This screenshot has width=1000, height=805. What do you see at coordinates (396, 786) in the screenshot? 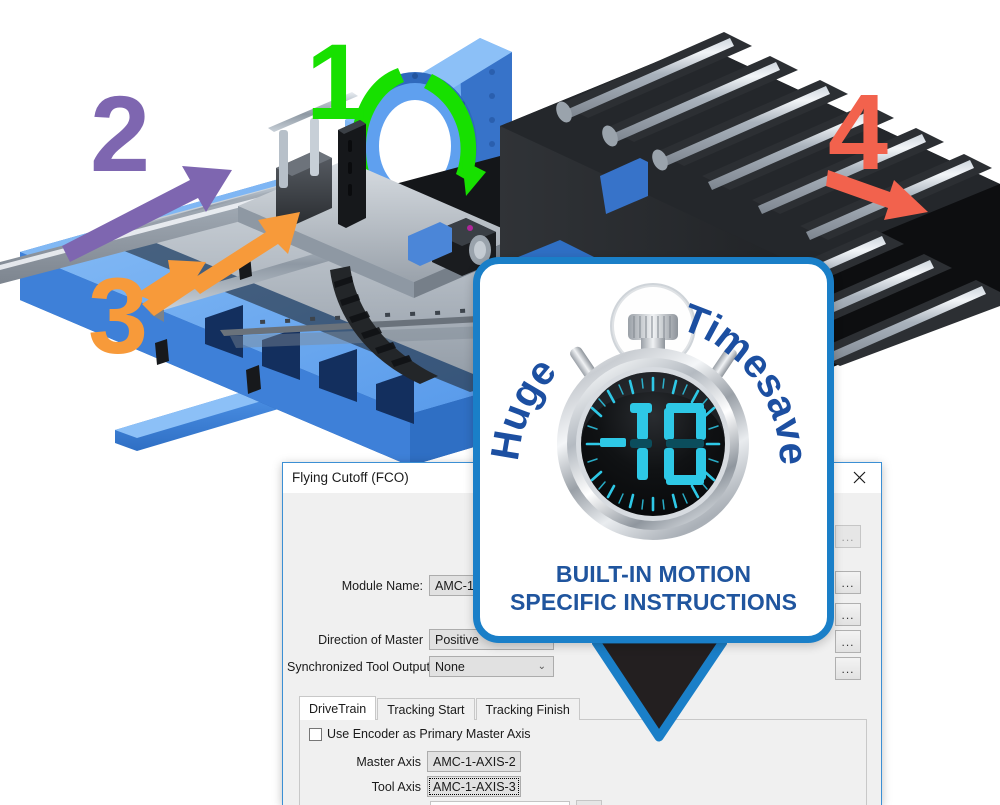
I see `field-label-tool-axis: Tool Axis` at bounding box center [396, 786].